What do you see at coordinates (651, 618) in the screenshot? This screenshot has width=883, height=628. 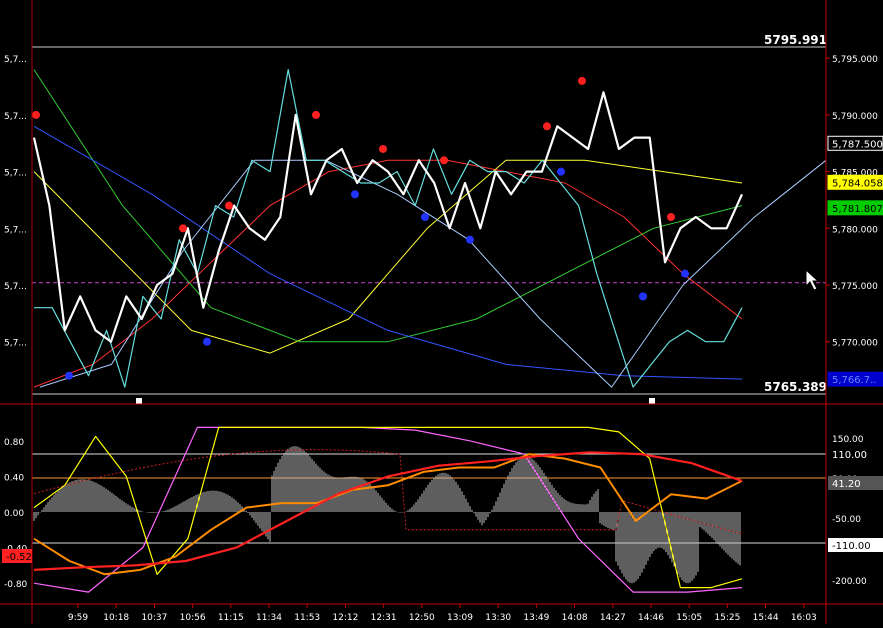 I see `x-tick-label: 14:46` at bounding box center [651, 618].